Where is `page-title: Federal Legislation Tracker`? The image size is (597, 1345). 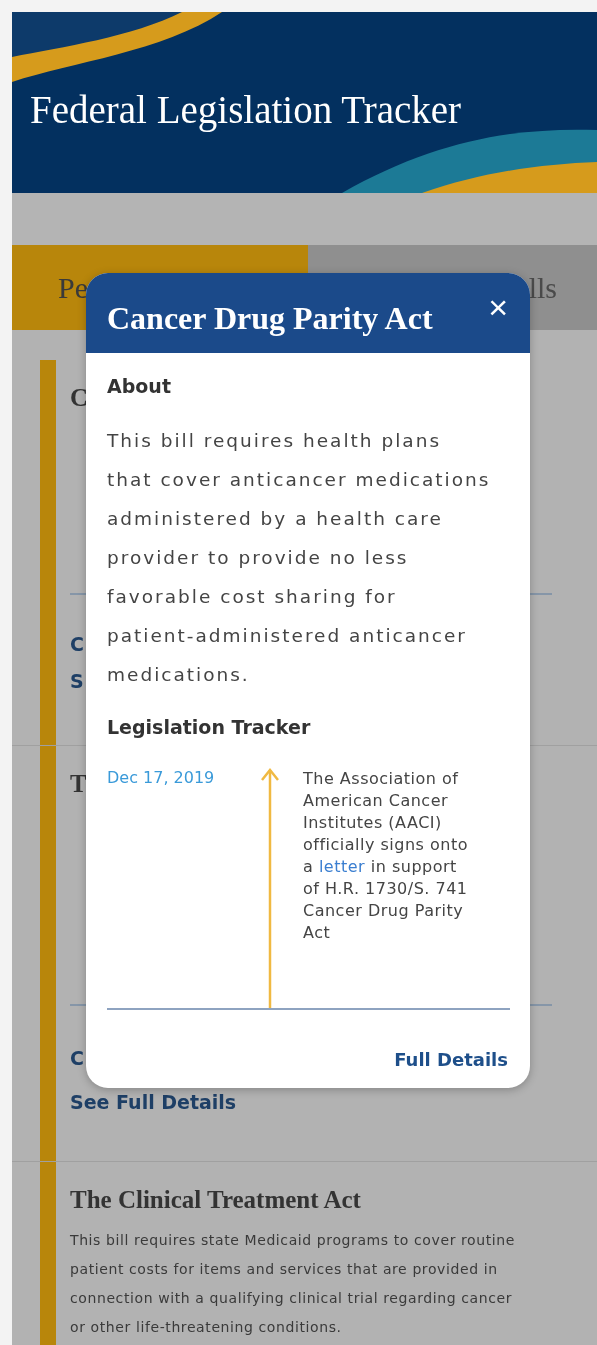
page-title: Federal Legislation Tracker is located at coordinates (246, 109).